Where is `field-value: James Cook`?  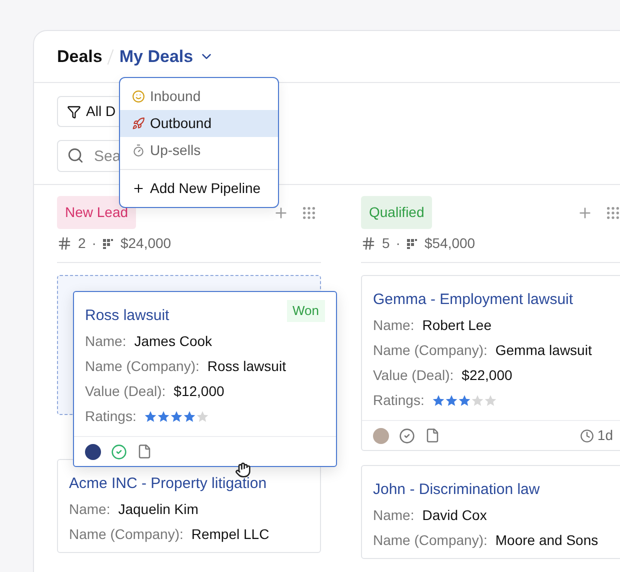
field-value: James Cook is located at coordinates (173, 341).